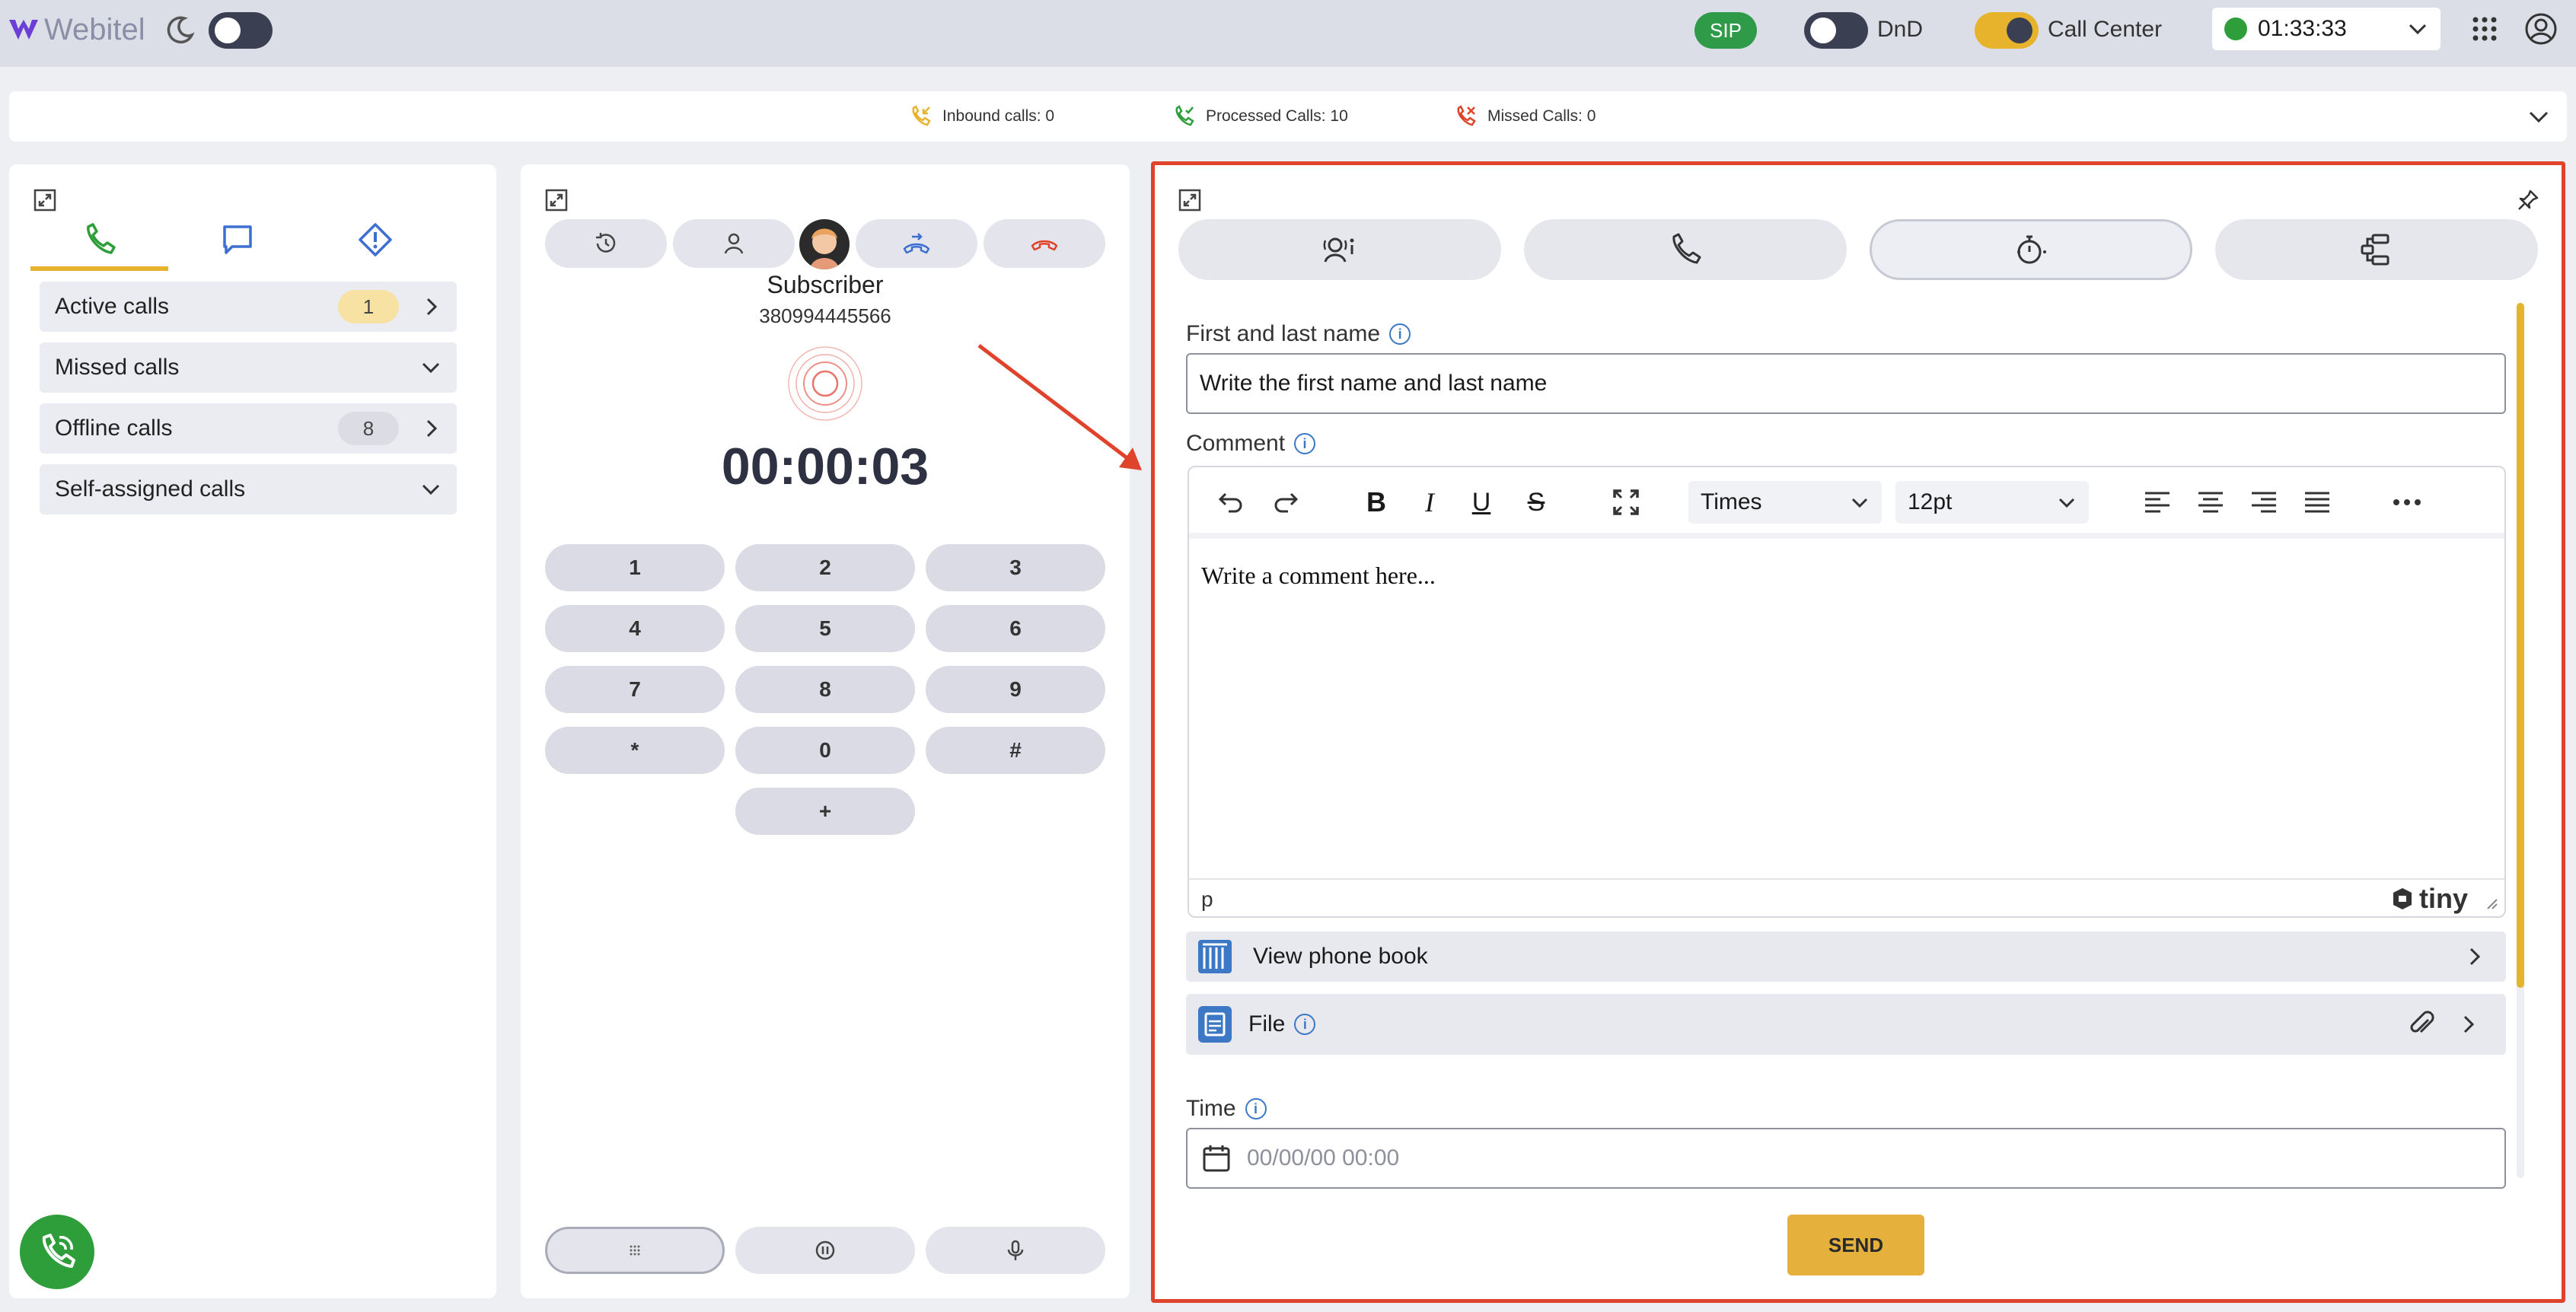 This screenshot has width=2576, height=1312. Describe the element at coordinates (2541, 30) in the screenshot. I see `user-account-icon` at that location.